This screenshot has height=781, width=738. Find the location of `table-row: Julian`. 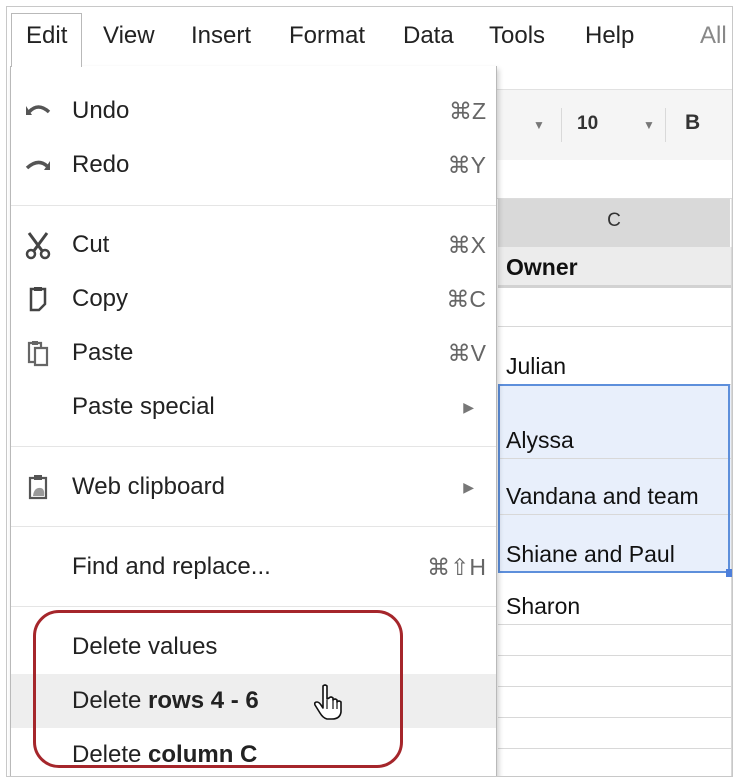

table-row: Julian is located at coordinates (615, 356).